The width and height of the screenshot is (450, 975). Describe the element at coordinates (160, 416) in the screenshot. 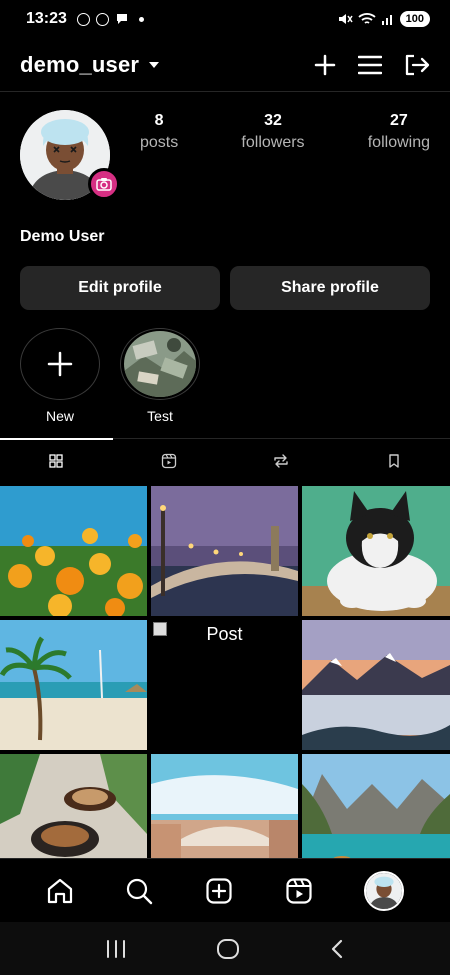

I see `highlight-label: Test` at that location.